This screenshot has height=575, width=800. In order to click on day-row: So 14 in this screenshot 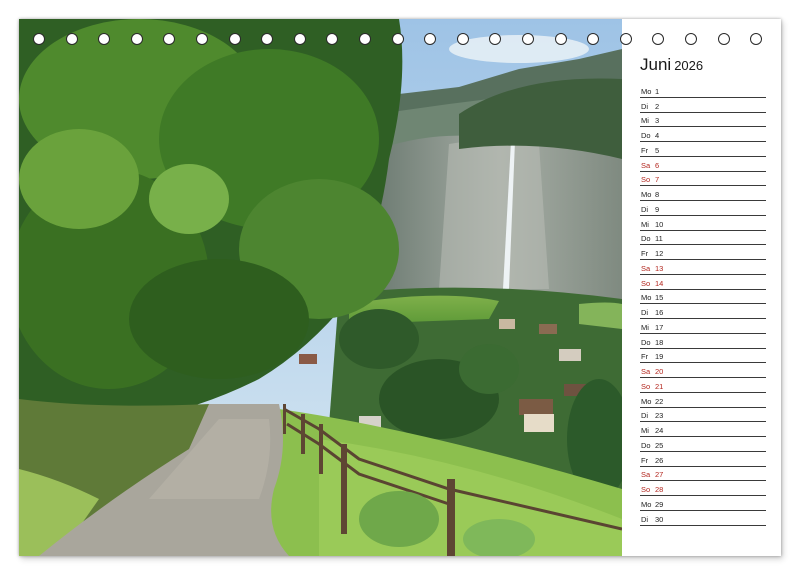, I will do `click(703, 282)`.